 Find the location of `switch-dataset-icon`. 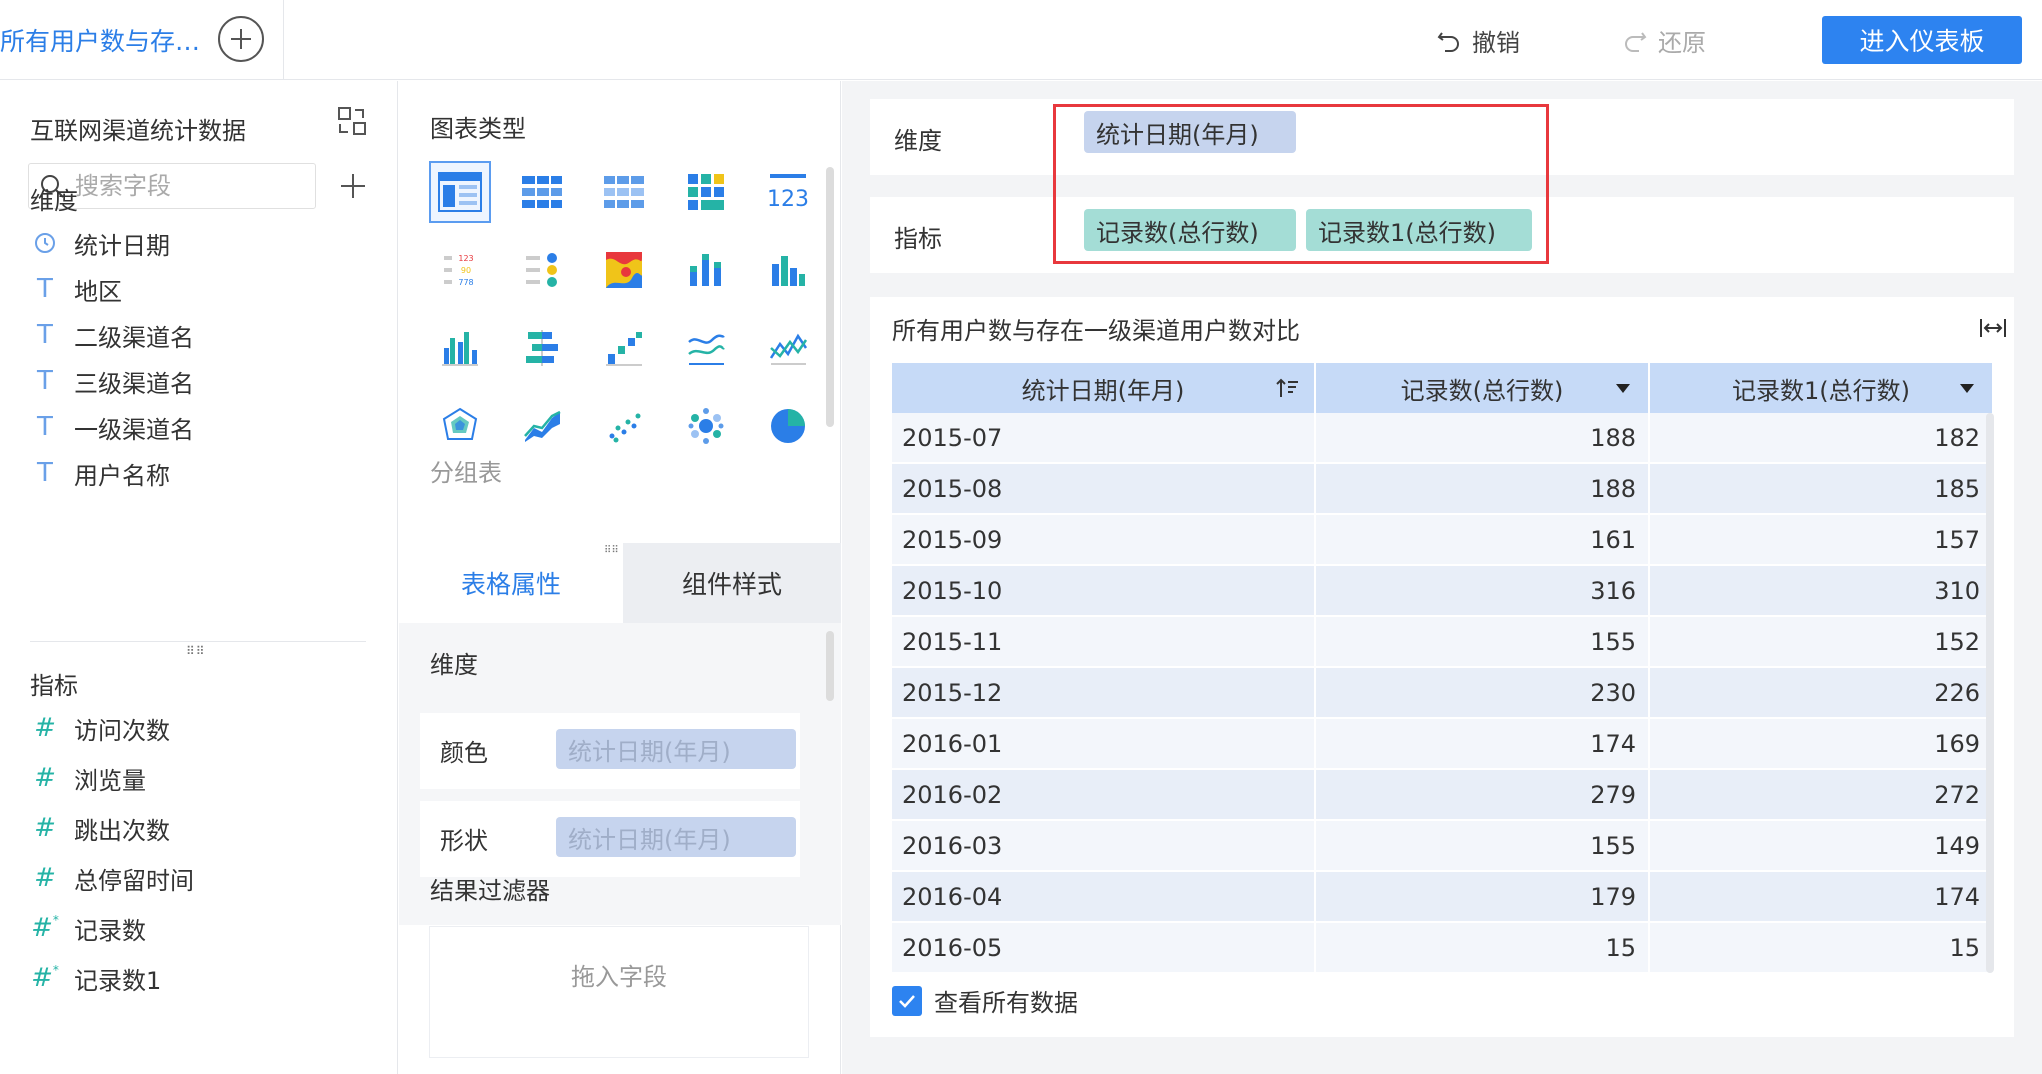

switch-dataset-icon is located at coordinates (352, 121).